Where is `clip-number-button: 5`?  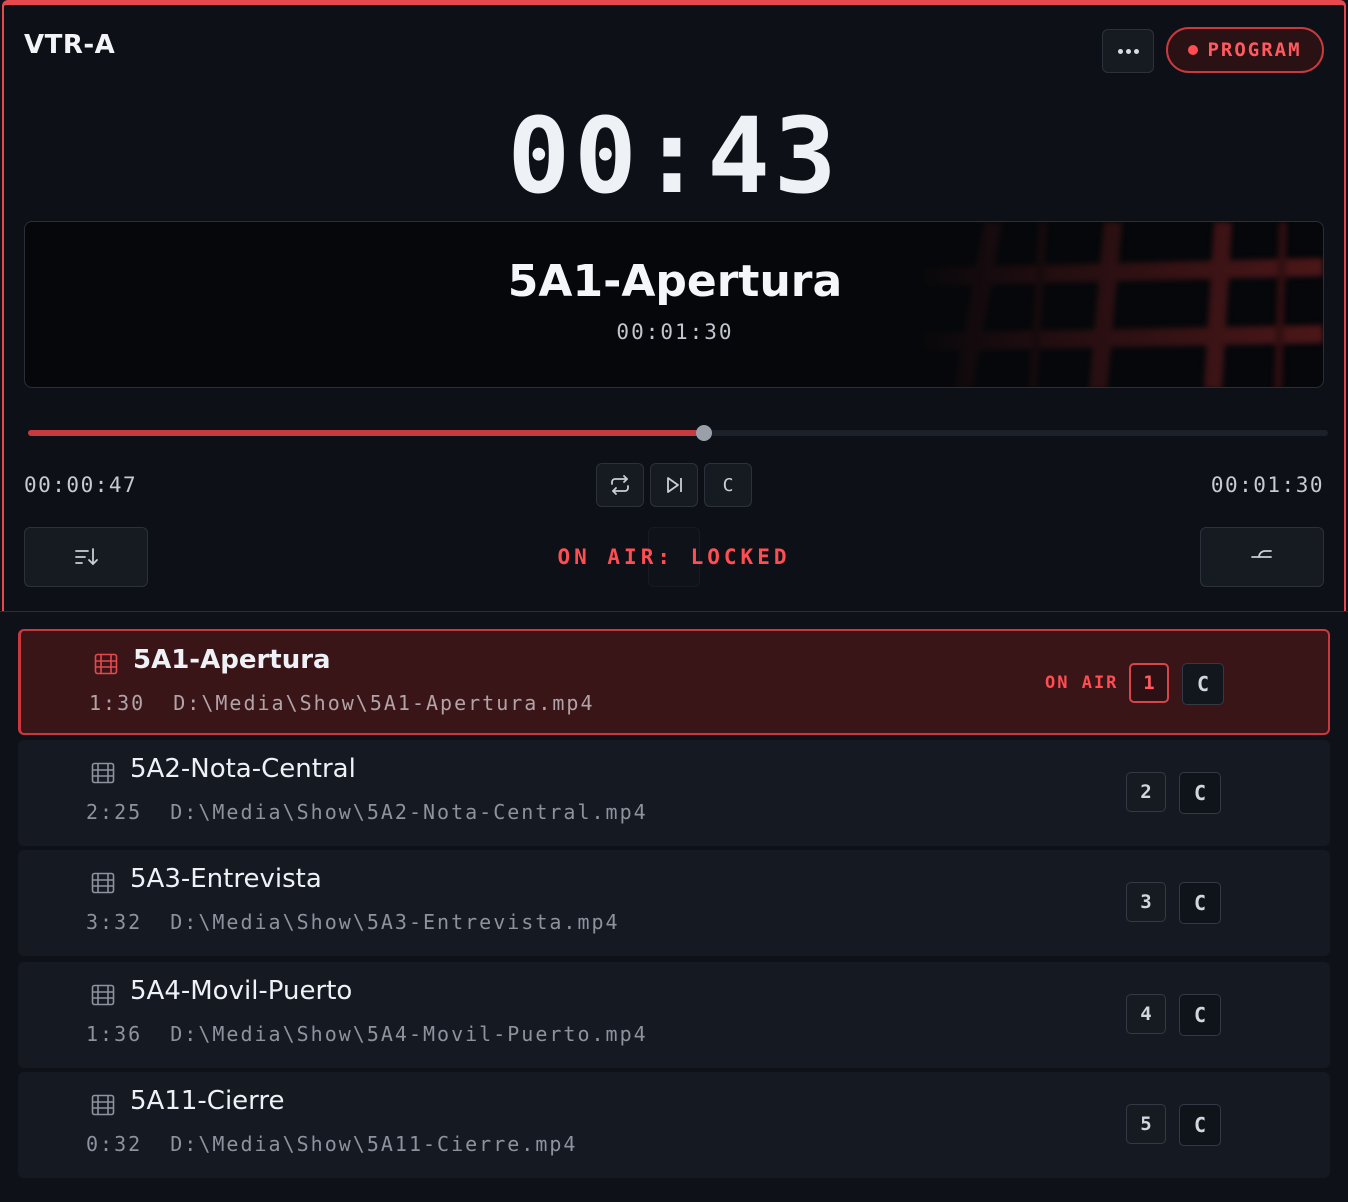
clip-number-button: 5 is located at coordinates (1146, 1124).